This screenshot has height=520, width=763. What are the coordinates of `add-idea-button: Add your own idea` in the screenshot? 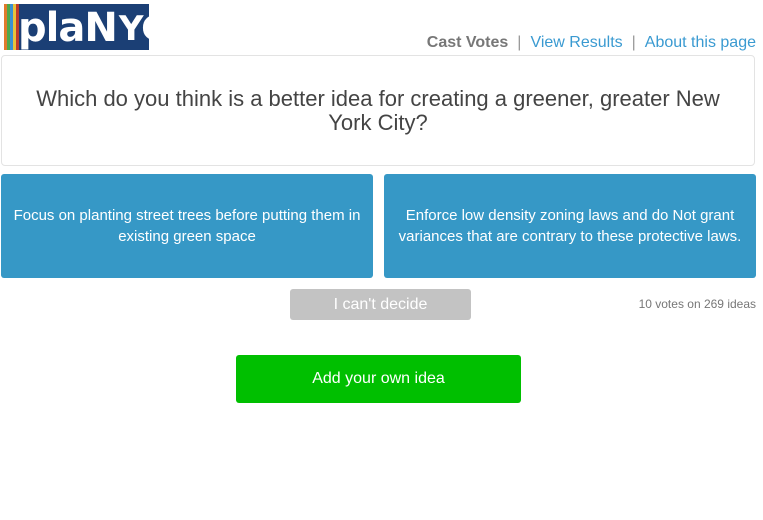 It's located at (378, 379).